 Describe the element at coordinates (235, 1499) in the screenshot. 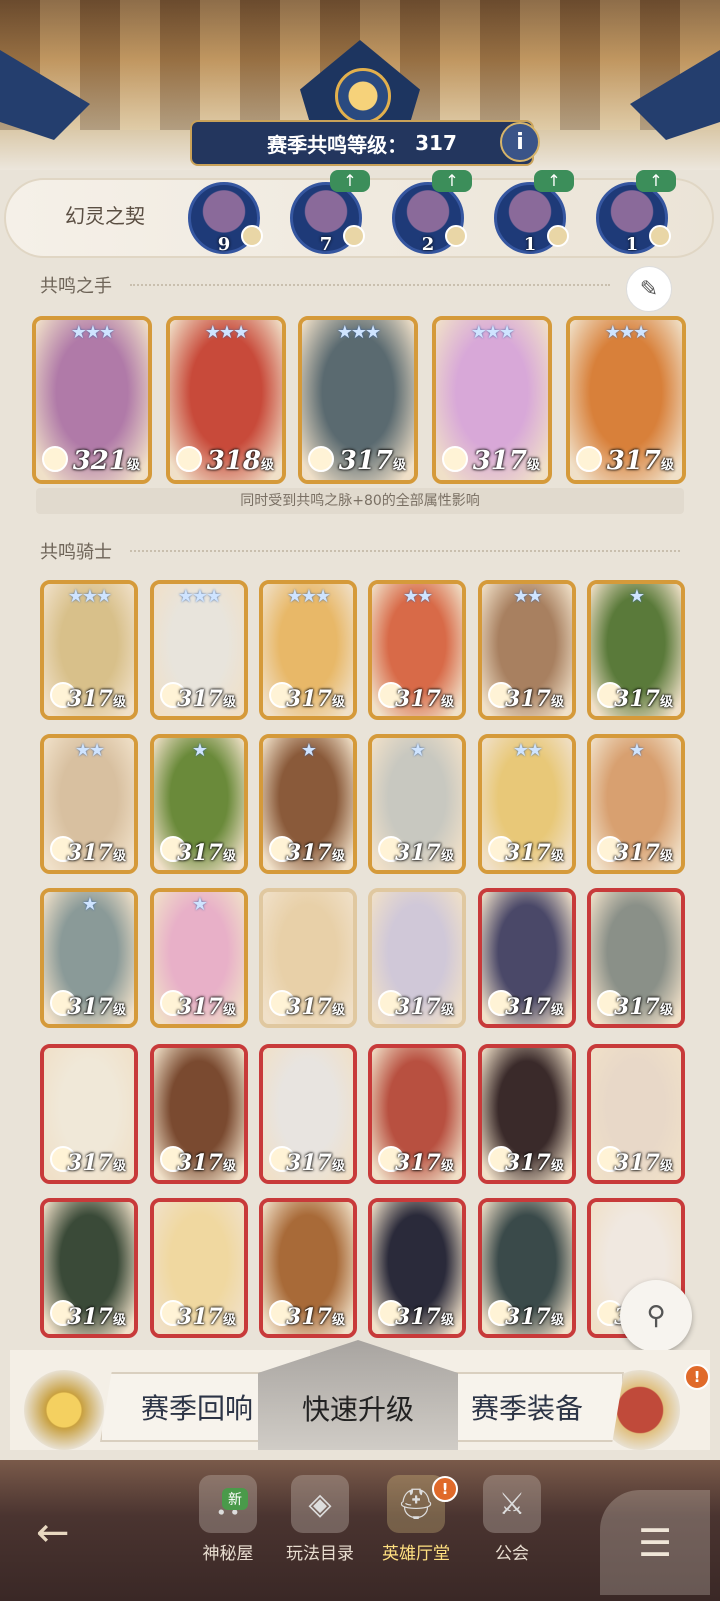

I see `new-badge: 新` at that location.